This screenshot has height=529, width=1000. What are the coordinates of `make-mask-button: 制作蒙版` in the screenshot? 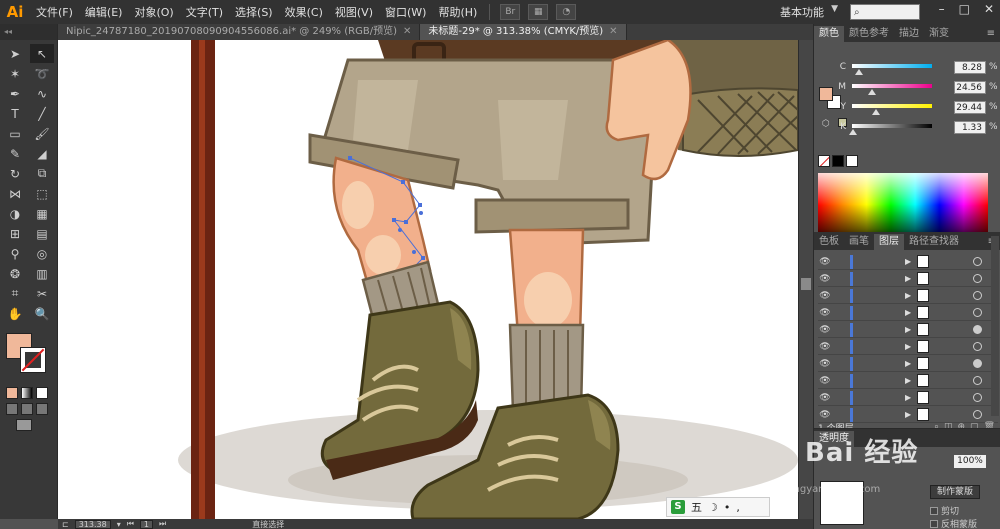 It's located at (955, 492).